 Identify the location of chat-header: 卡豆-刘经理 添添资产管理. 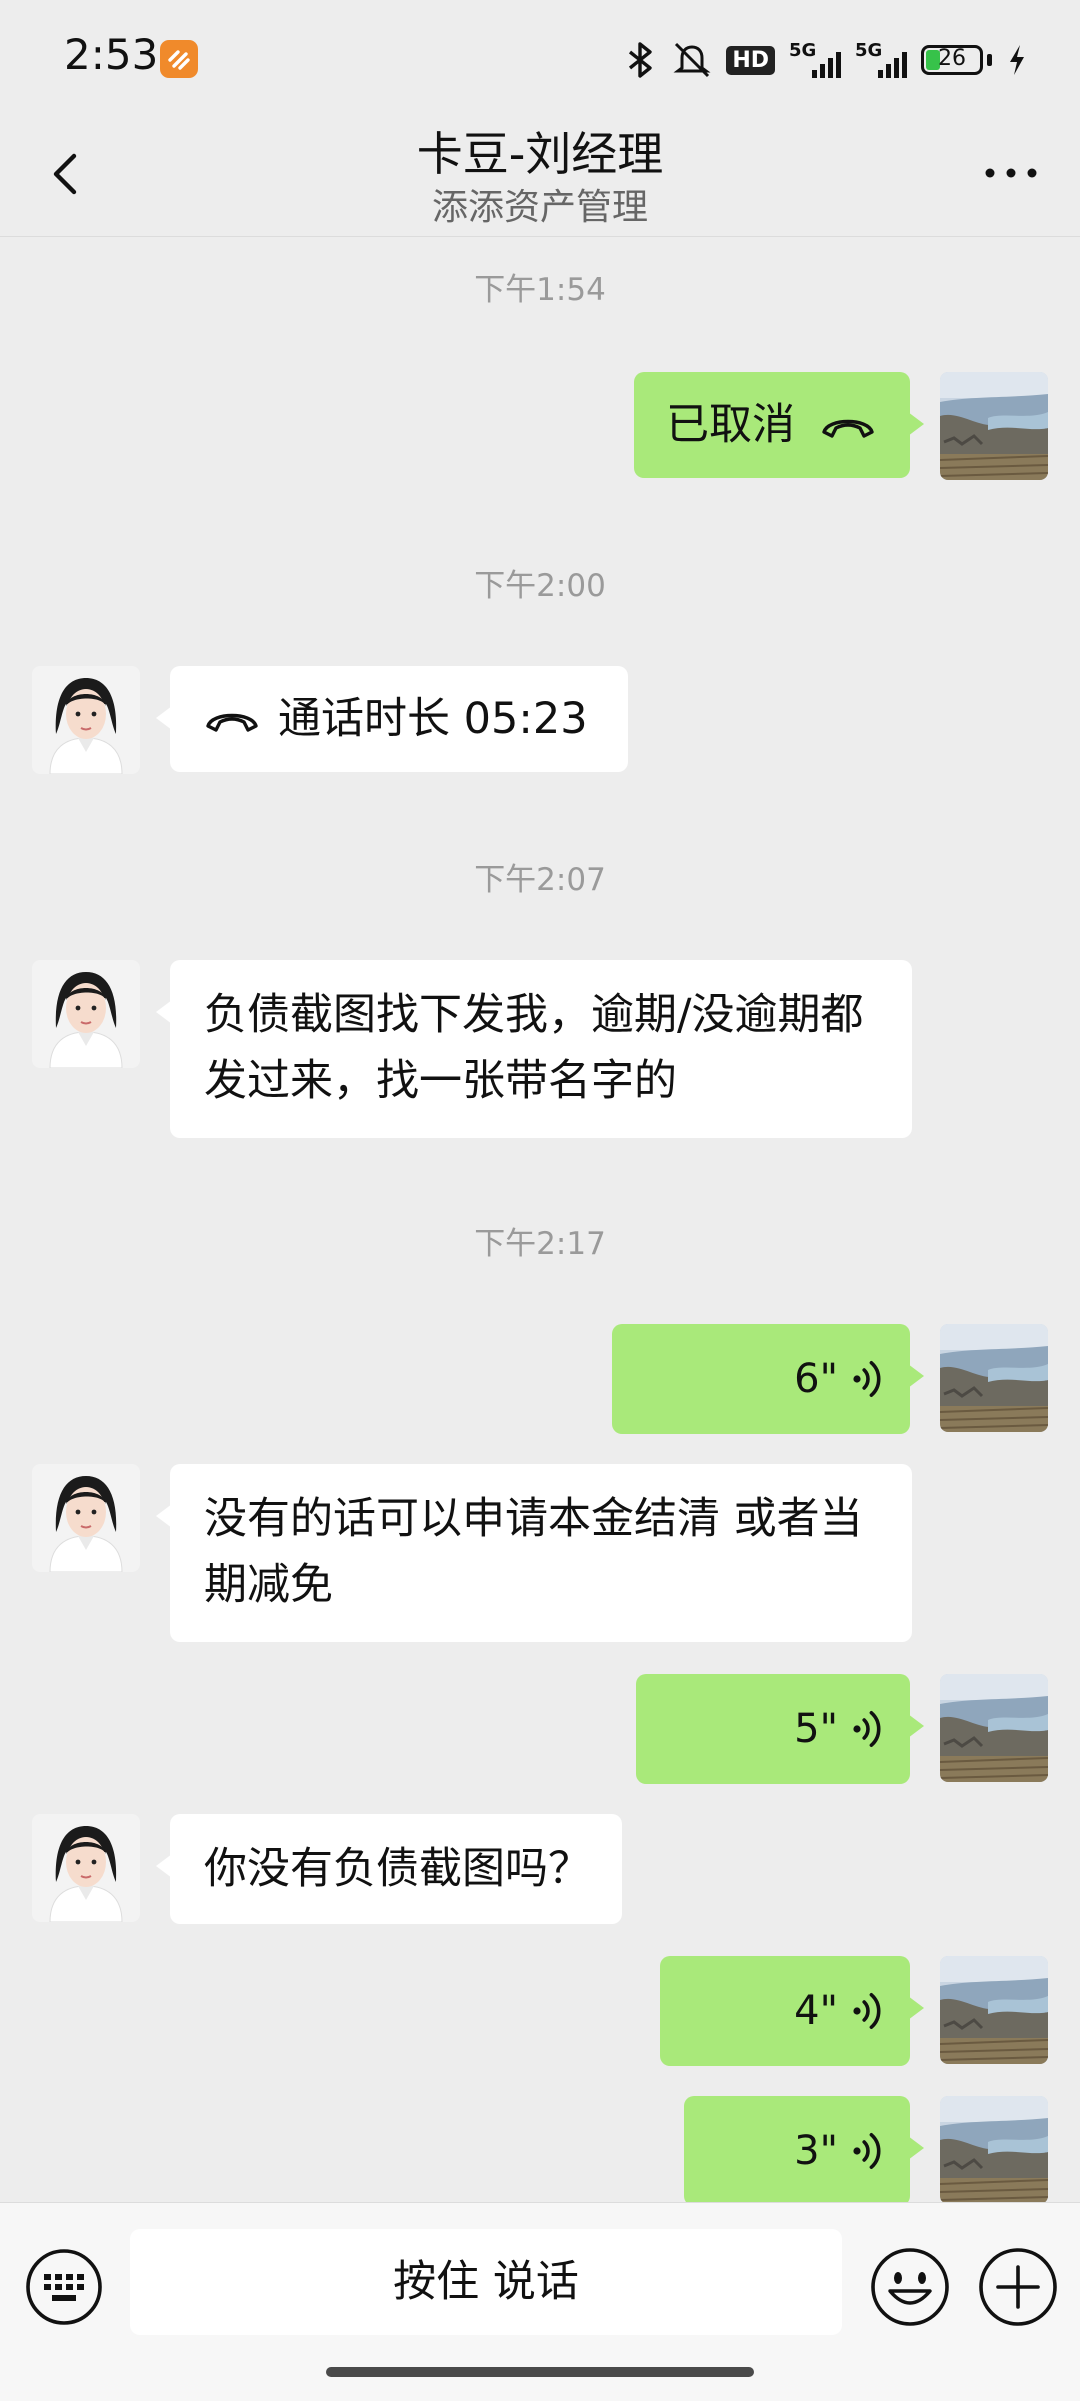
(540, 177).